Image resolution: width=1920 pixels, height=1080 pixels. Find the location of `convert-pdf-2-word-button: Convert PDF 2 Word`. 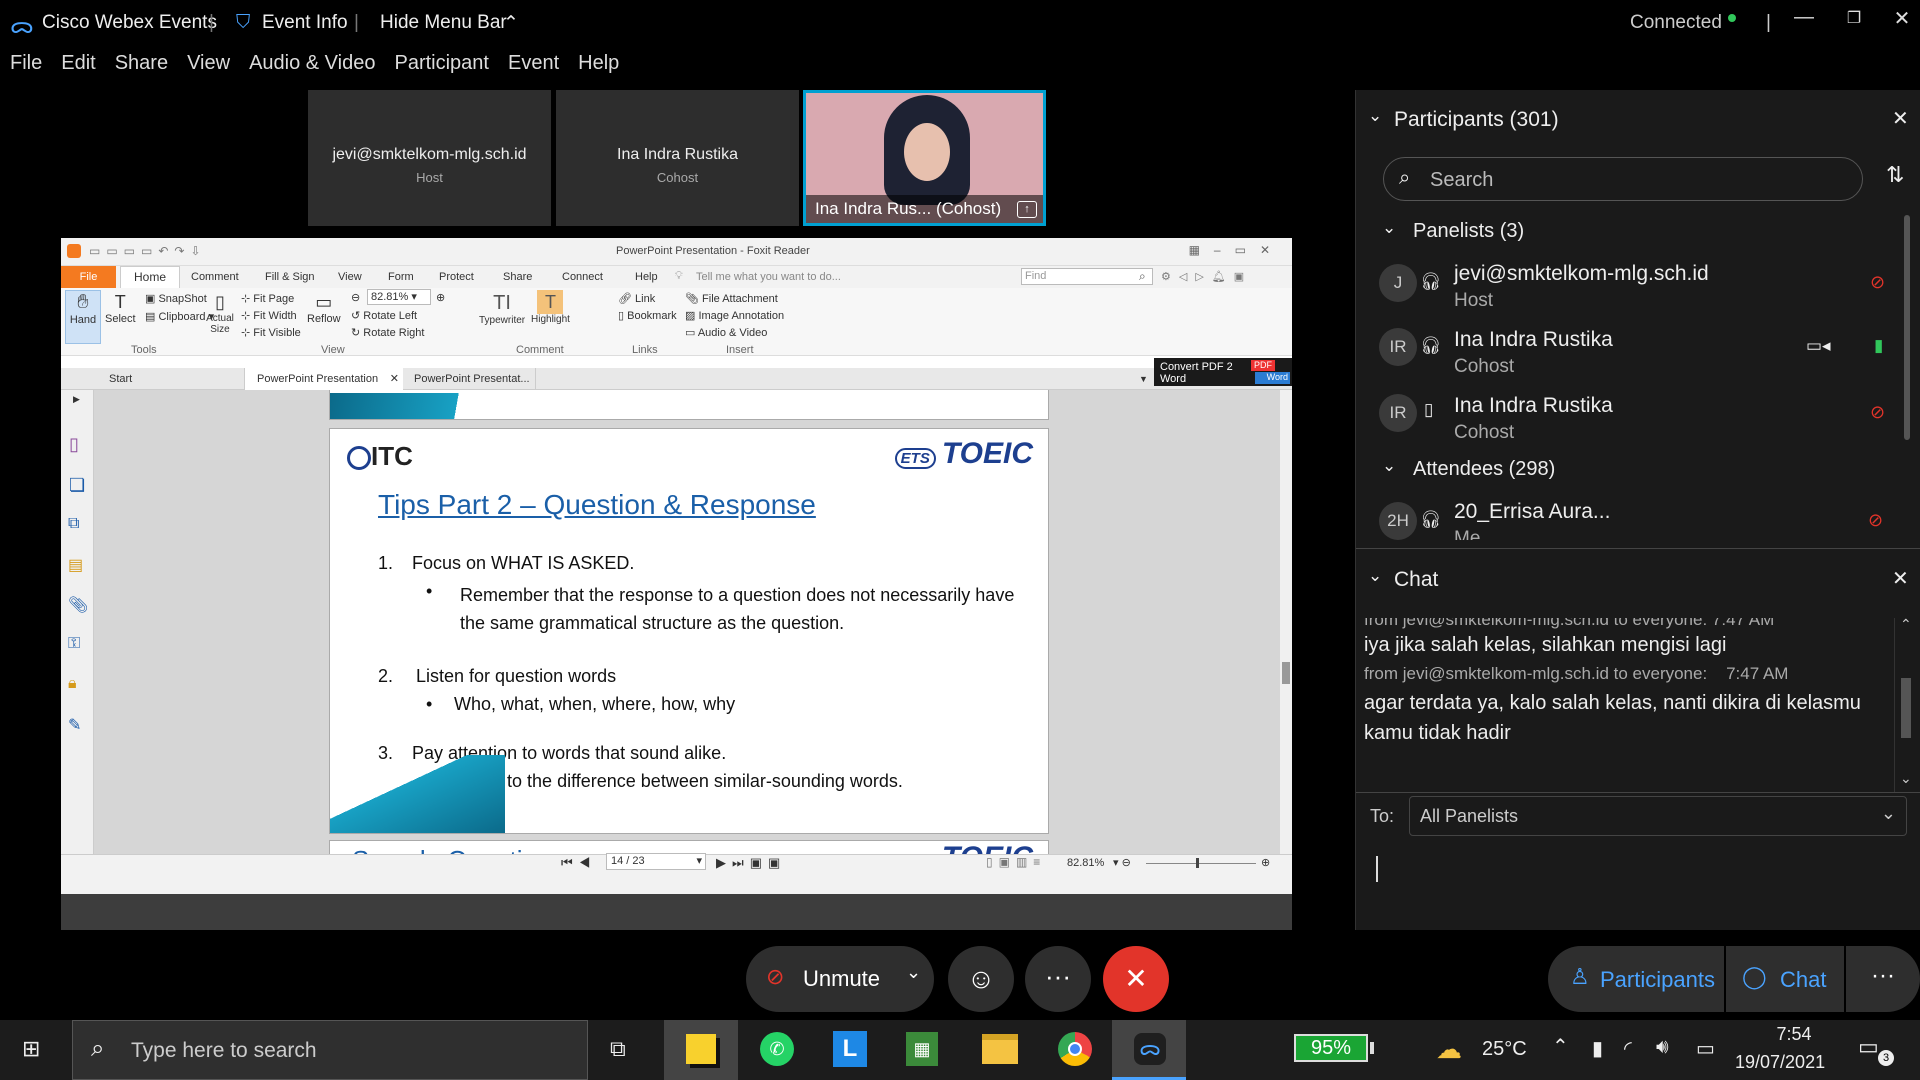

convert-pdf-2-word-button: Convert PDF 2 Word is located at coordinates (1200, 372).